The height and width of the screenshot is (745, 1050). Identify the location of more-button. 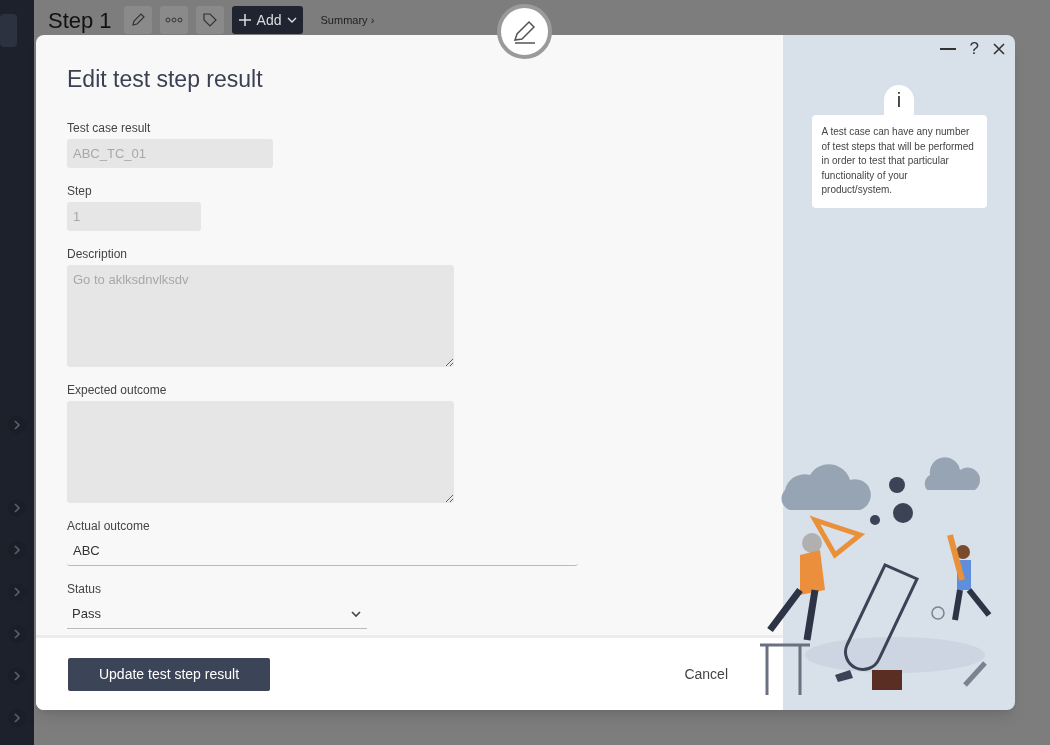
(173, 20).